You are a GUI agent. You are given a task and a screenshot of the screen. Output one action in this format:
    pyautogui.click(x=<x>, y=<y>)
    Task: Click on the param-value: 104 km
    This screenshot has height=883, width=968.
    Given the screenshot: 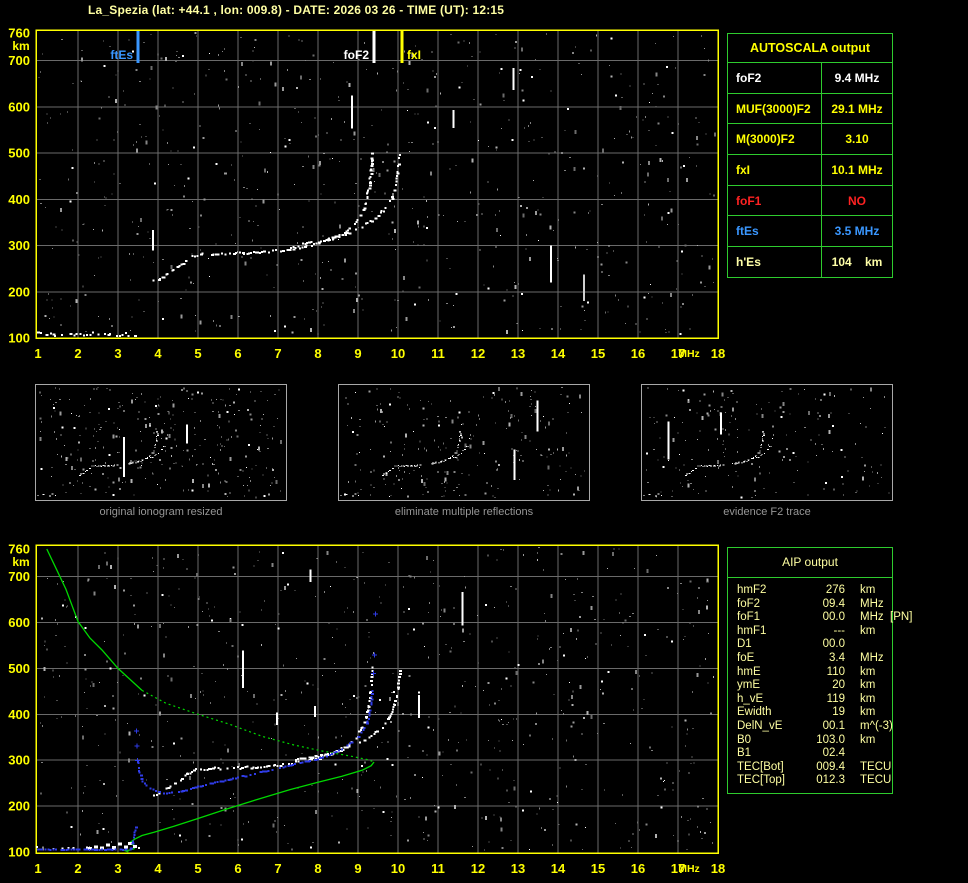 What is the action you would take?
    pyautogui.click(x=857, y=261)
    